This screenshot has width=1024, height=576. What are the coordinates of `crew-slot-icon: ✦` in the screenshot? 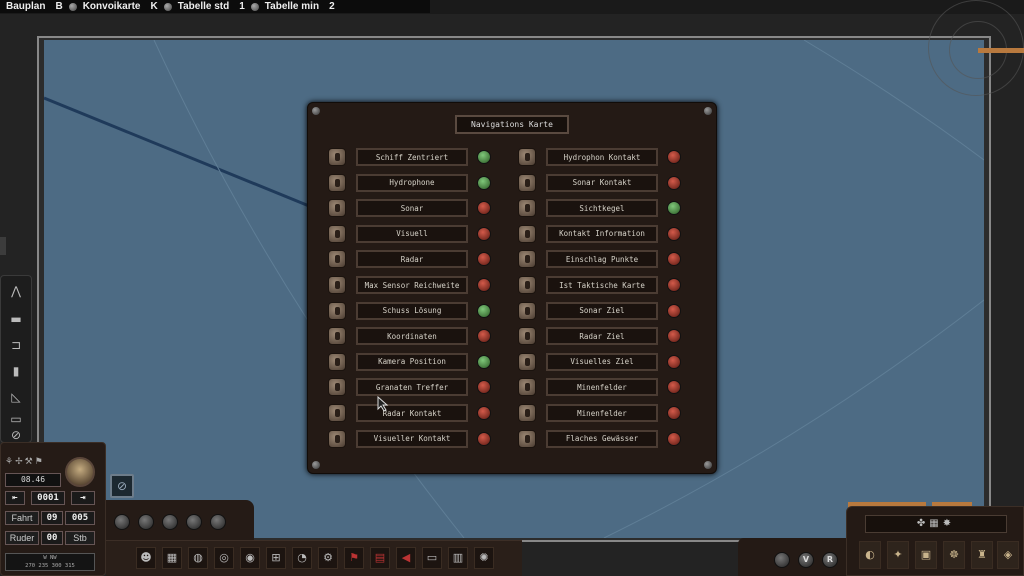 It's located at (898, 555).